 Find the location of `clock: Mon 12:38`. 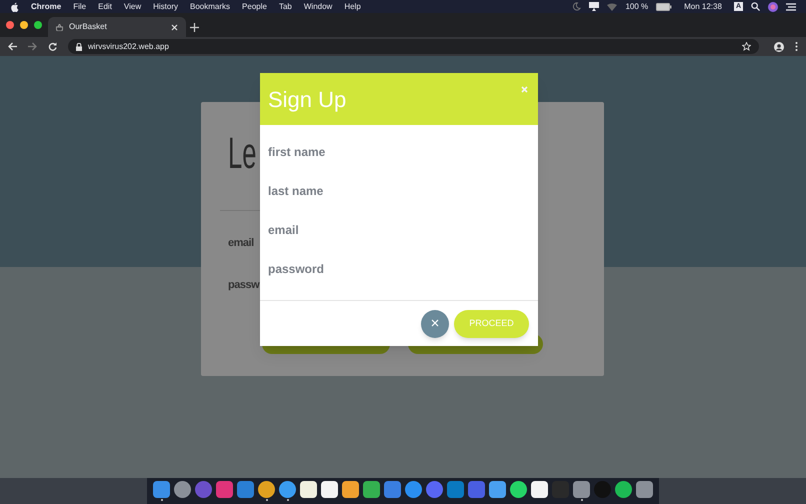

clock: Mon 12:38 is located at coordinates (703, 6).